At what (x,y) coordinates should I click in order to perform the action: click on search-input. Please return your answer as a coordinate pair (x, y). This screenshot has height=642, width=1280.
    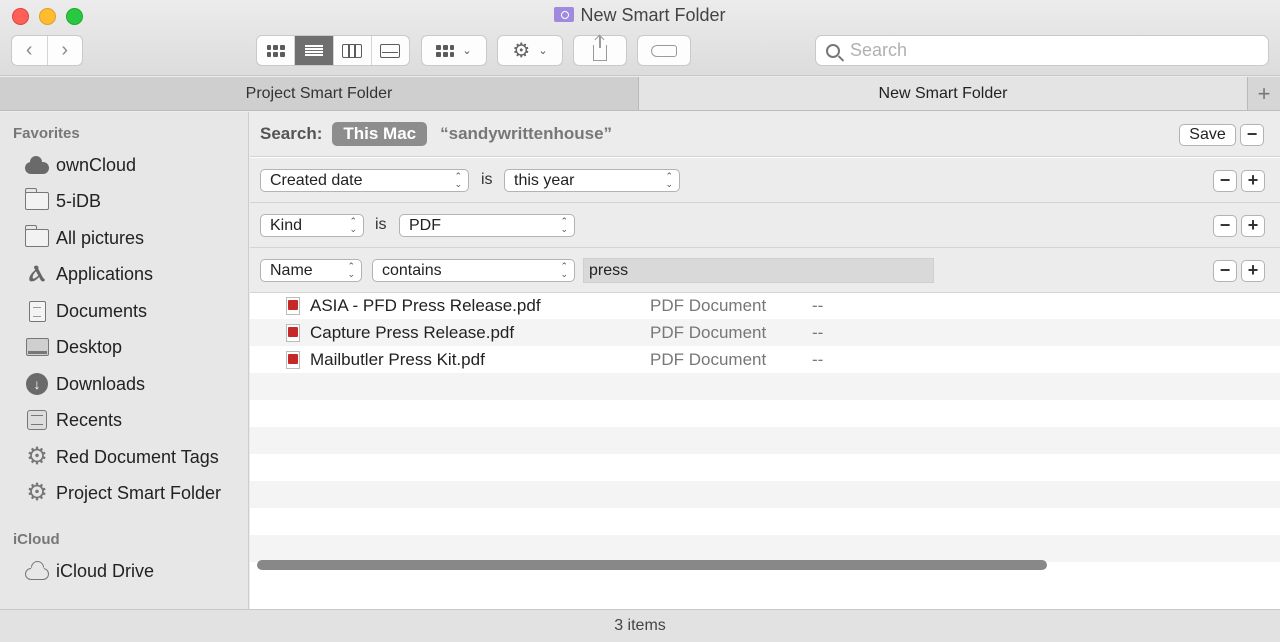
    Looking at the image, I should click on (1050, 50).